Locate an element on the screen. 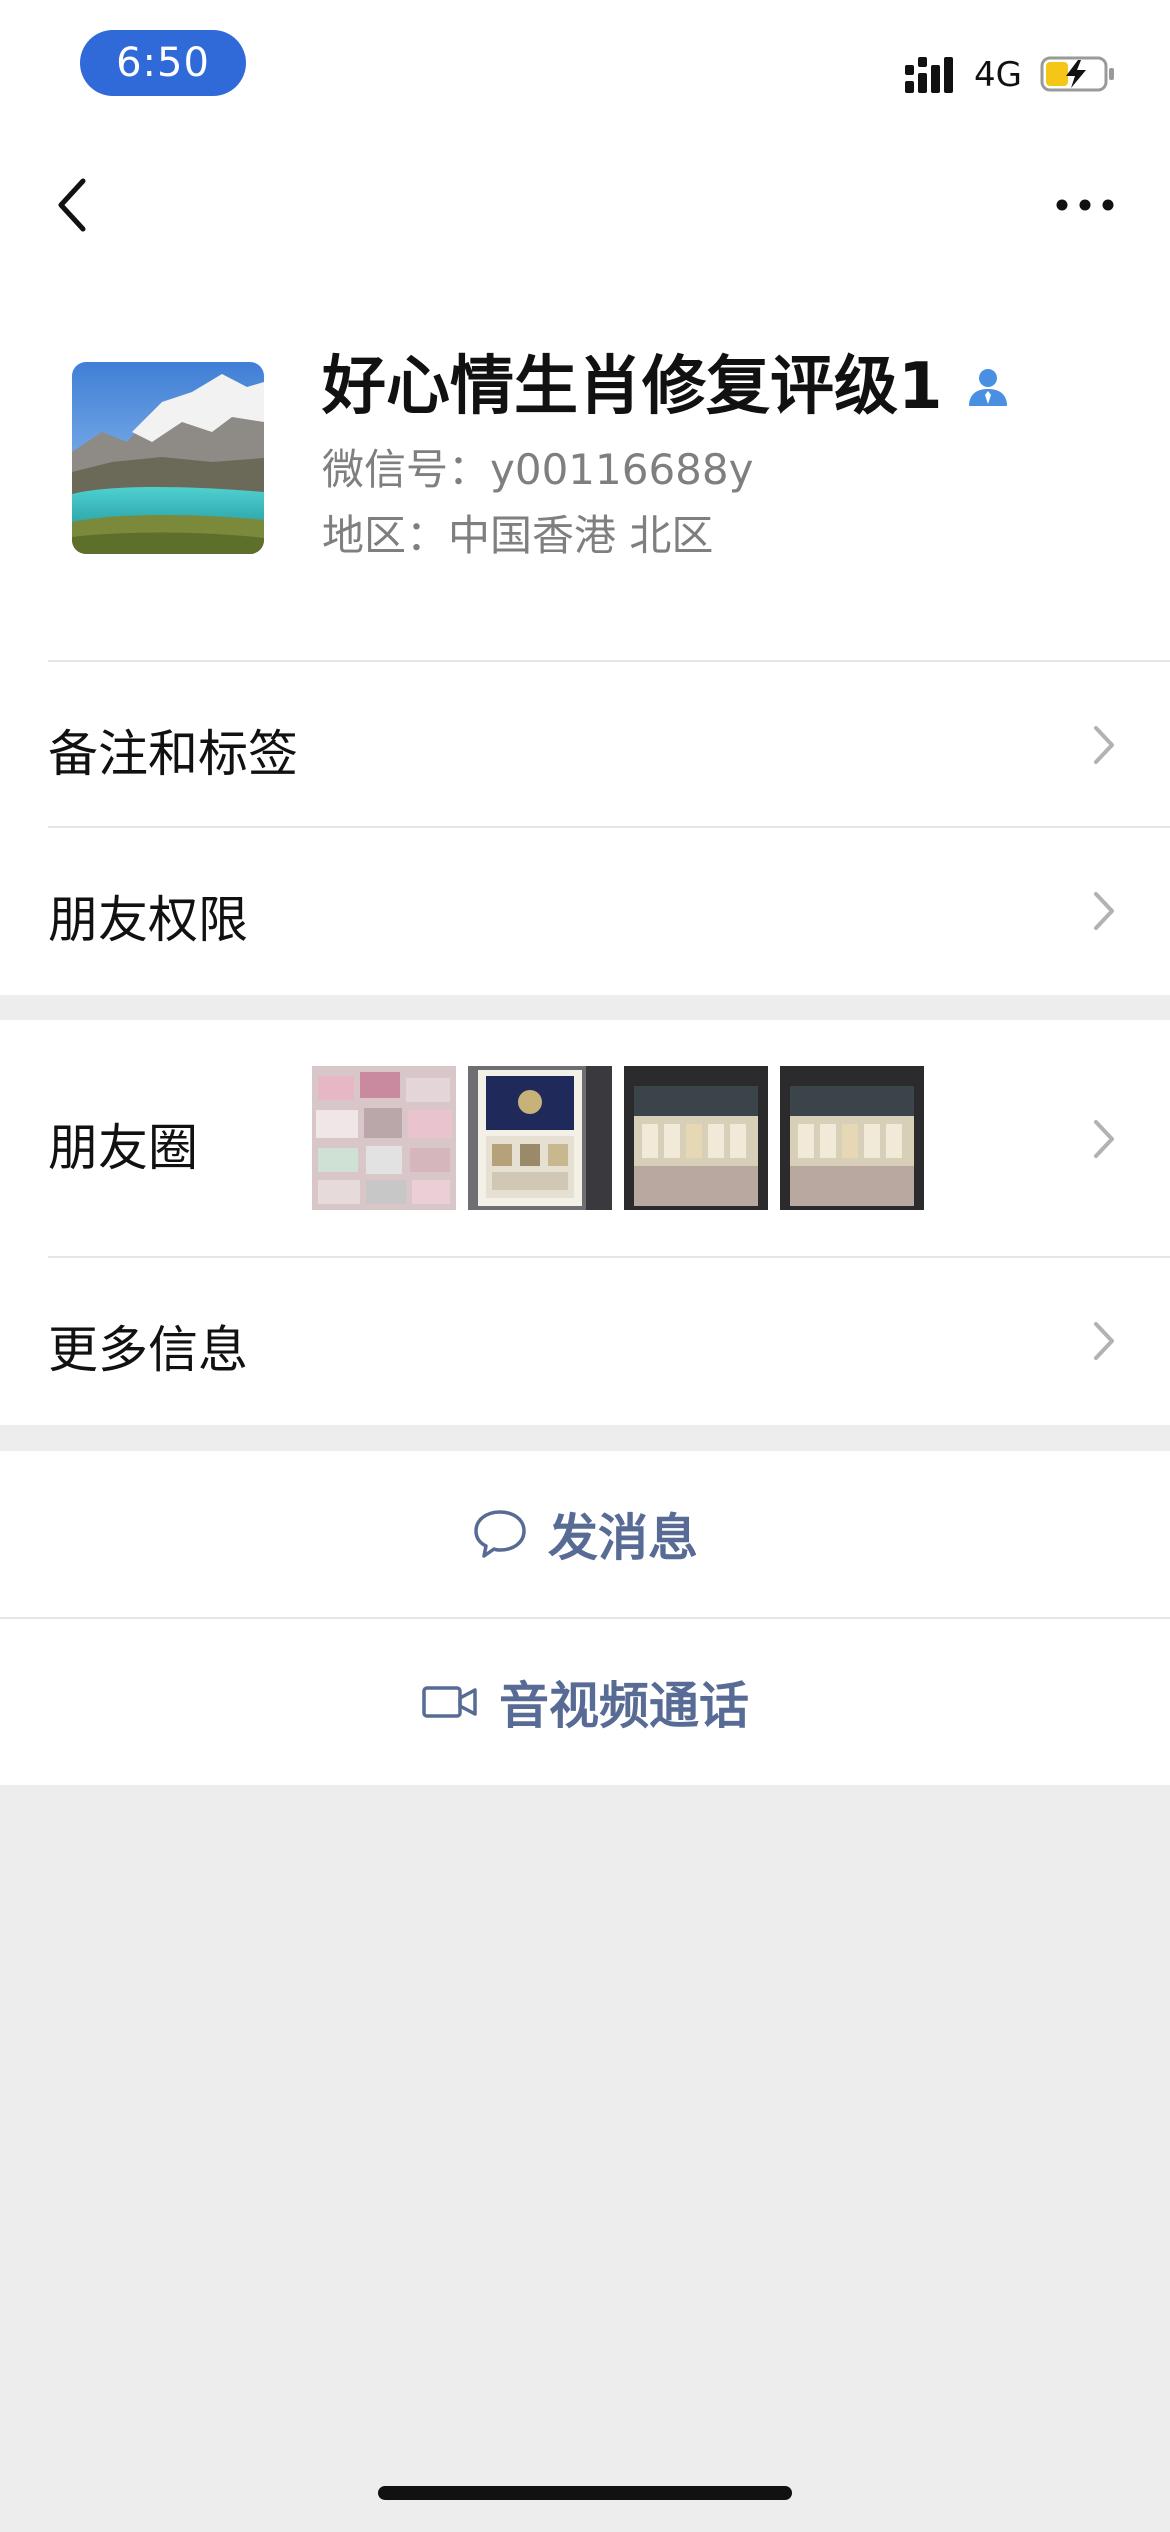 The width and height of the screenshot is (1170, 2532). settings-section: 备注和标签 朋友权限 is located at coordinates (585, 827).